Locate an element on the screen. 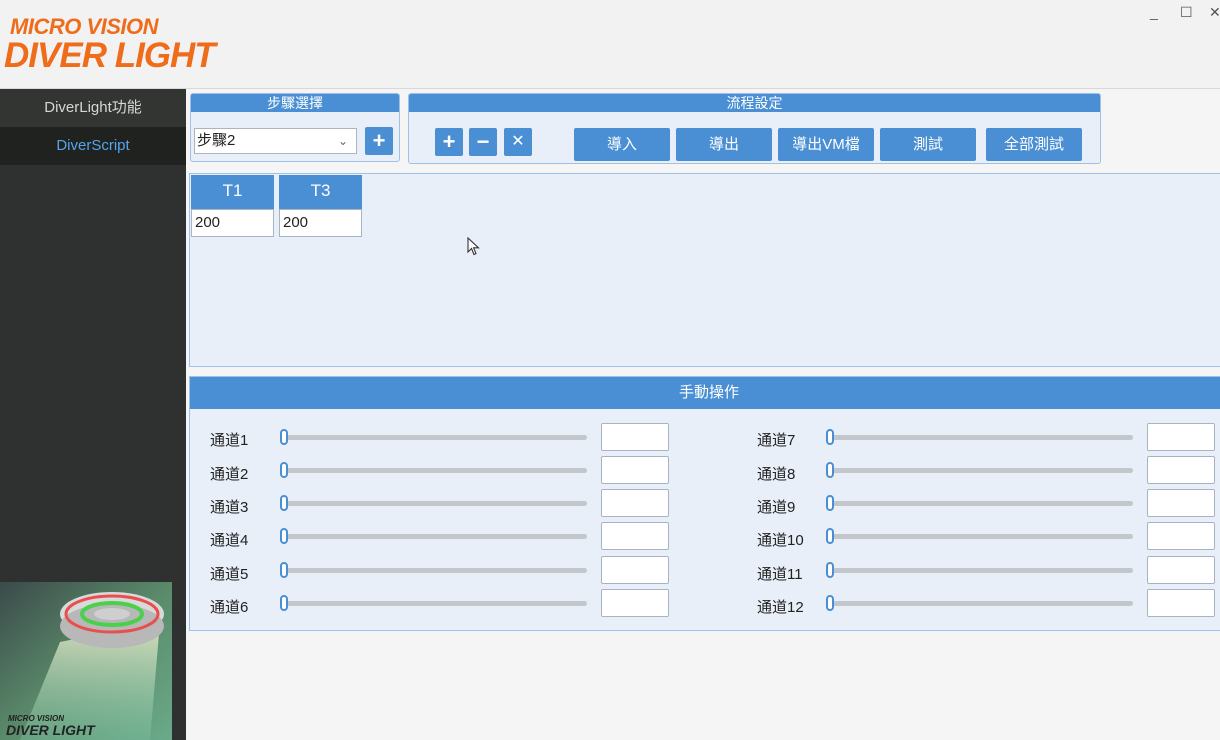  export-vm-button: 導出VM檔 is located at coordinates (826, 144).